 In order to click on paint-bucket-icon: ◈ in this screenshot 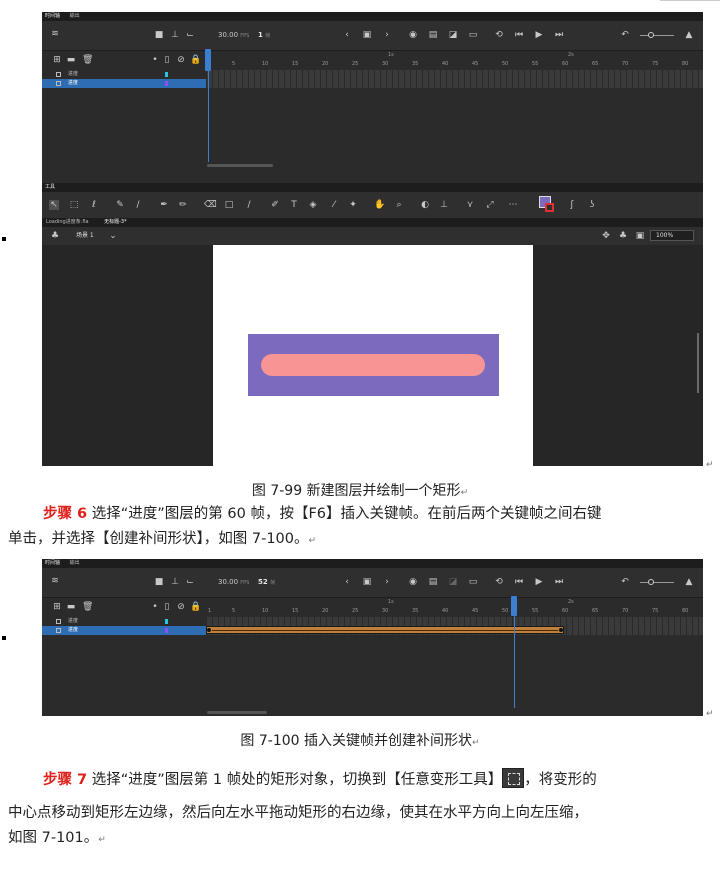, I will do `click(313, 205)`.